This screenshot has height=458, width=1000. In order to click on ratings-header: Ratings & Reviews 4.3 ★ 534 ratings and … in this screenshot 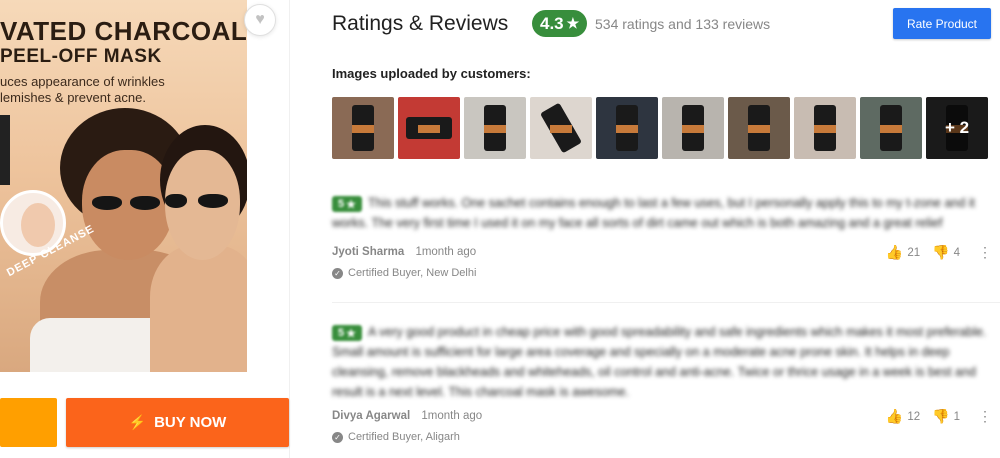, I will do `click(666, 24)`.